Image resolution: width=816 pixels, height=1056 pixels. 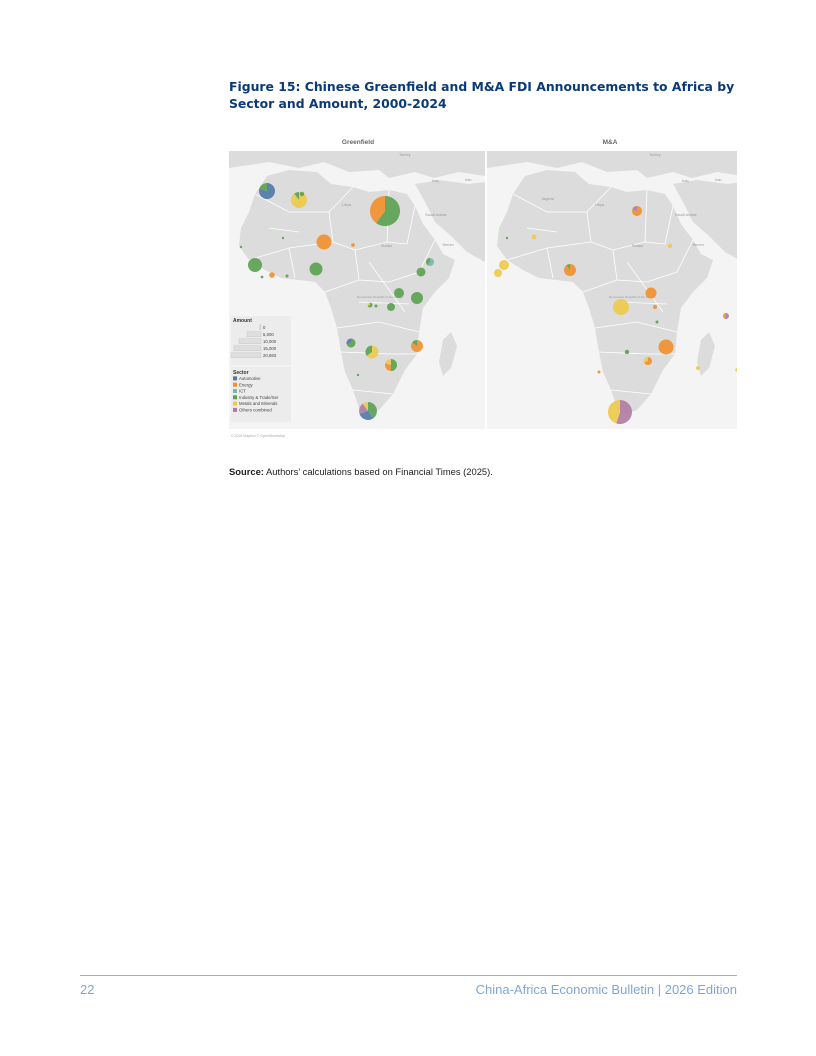 I want to click on legend-sector-label: Industry & Trade/Ser, so click(x=259, y=397).